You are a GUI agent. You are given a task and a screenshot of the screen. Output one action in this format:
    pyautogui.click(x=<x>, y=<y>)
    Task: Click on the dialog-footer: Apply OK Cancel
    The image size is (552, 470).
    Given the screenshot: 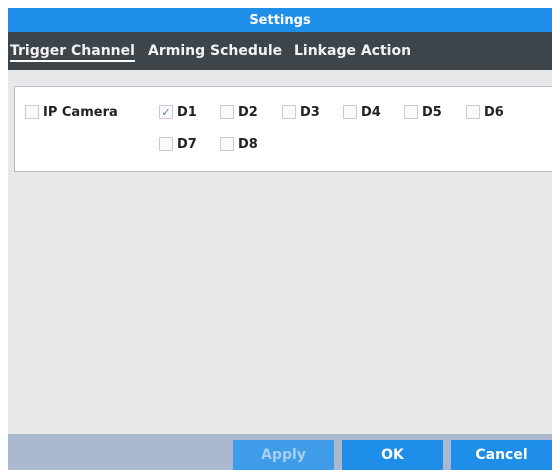 What is the action you would take?
    pyautogui.click(x=280, y=452)
    